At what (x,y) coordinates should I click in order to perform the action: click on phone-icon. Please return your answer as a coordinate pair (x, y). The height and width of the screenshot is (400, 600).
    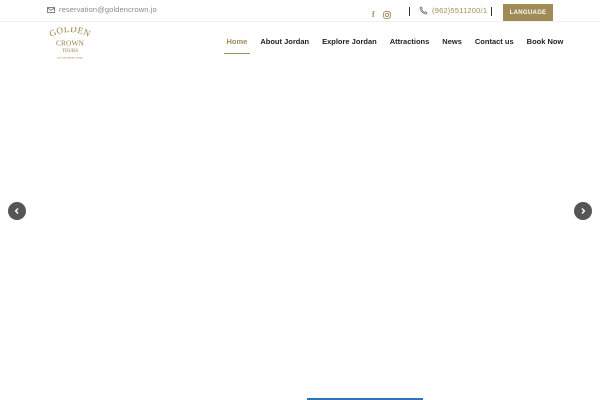
    Looking at the image, I should click on (423, 10).